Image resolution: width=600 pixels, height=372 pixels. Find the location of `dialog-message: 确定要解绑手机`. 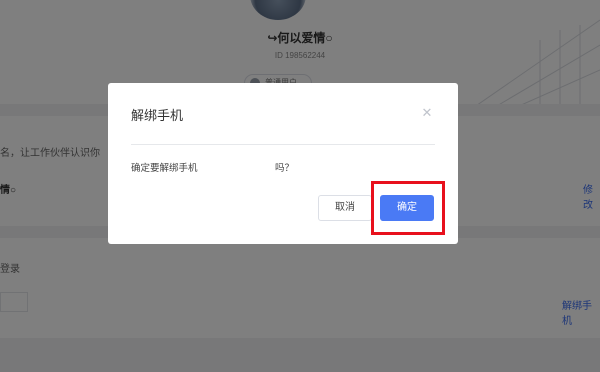

dialog-message: 确定要解绑手机 is located at coordinates (164, 168).